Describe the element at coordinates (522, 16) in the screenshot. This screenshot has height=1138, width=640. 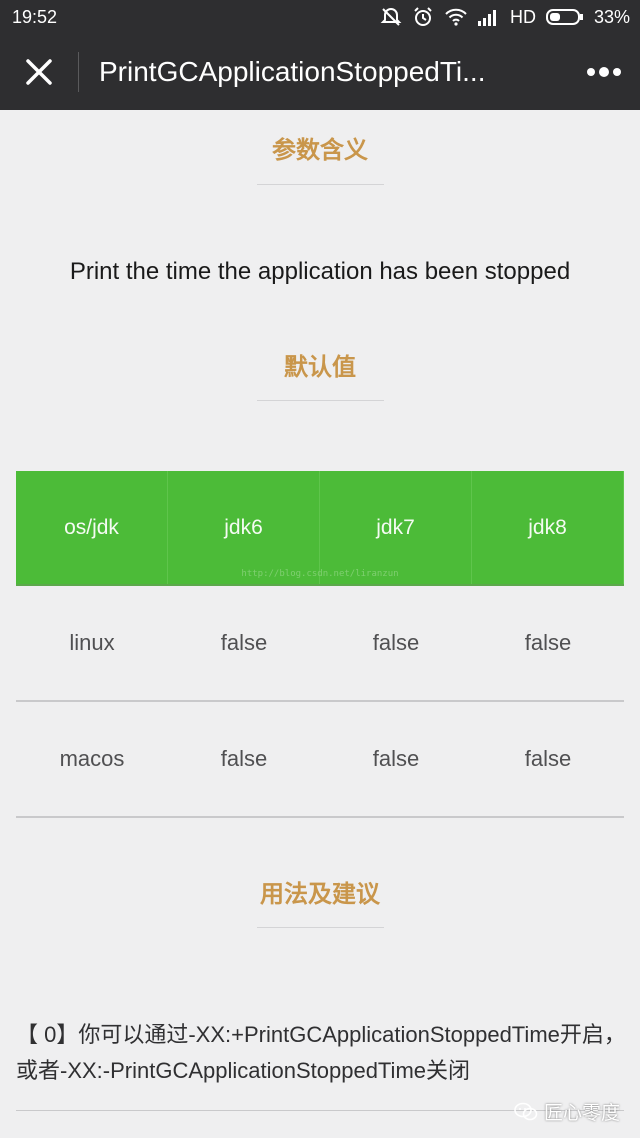
I see `network-type: HD` at that location.